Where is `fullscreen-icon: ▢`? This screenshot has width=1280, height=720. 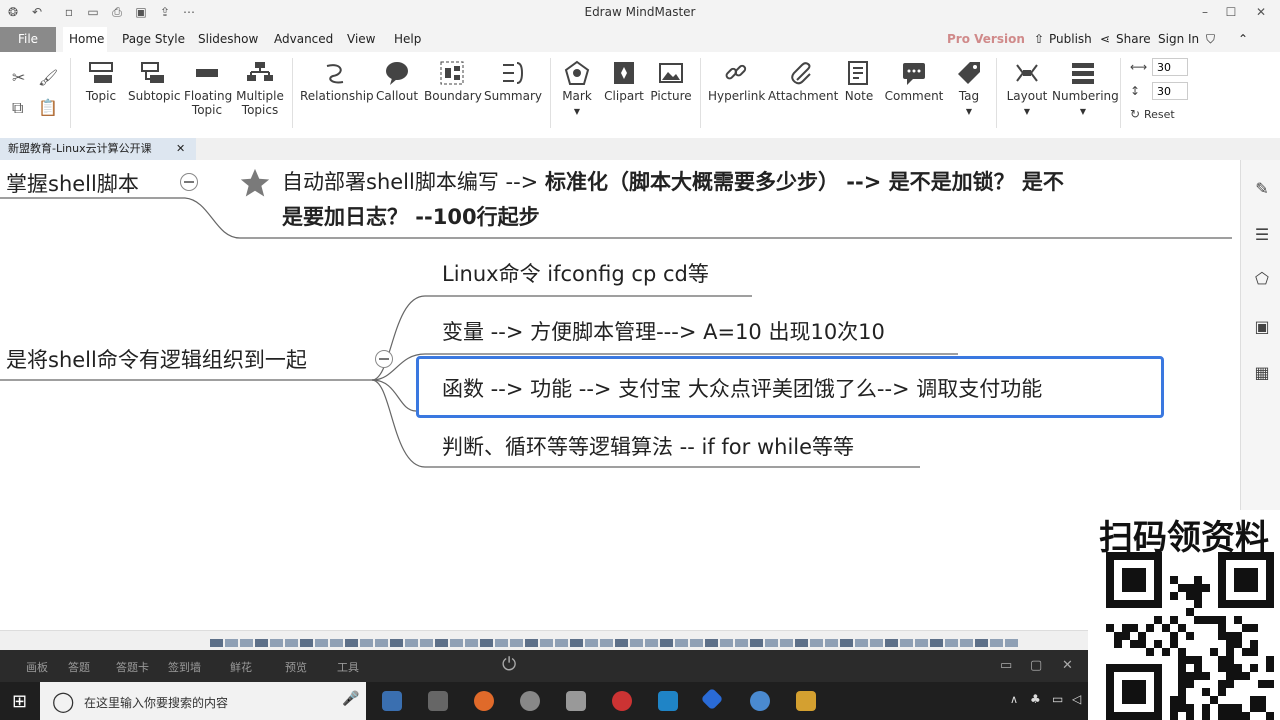
fullscreen-icon: ▢ is located at coordinates (1036, 665).